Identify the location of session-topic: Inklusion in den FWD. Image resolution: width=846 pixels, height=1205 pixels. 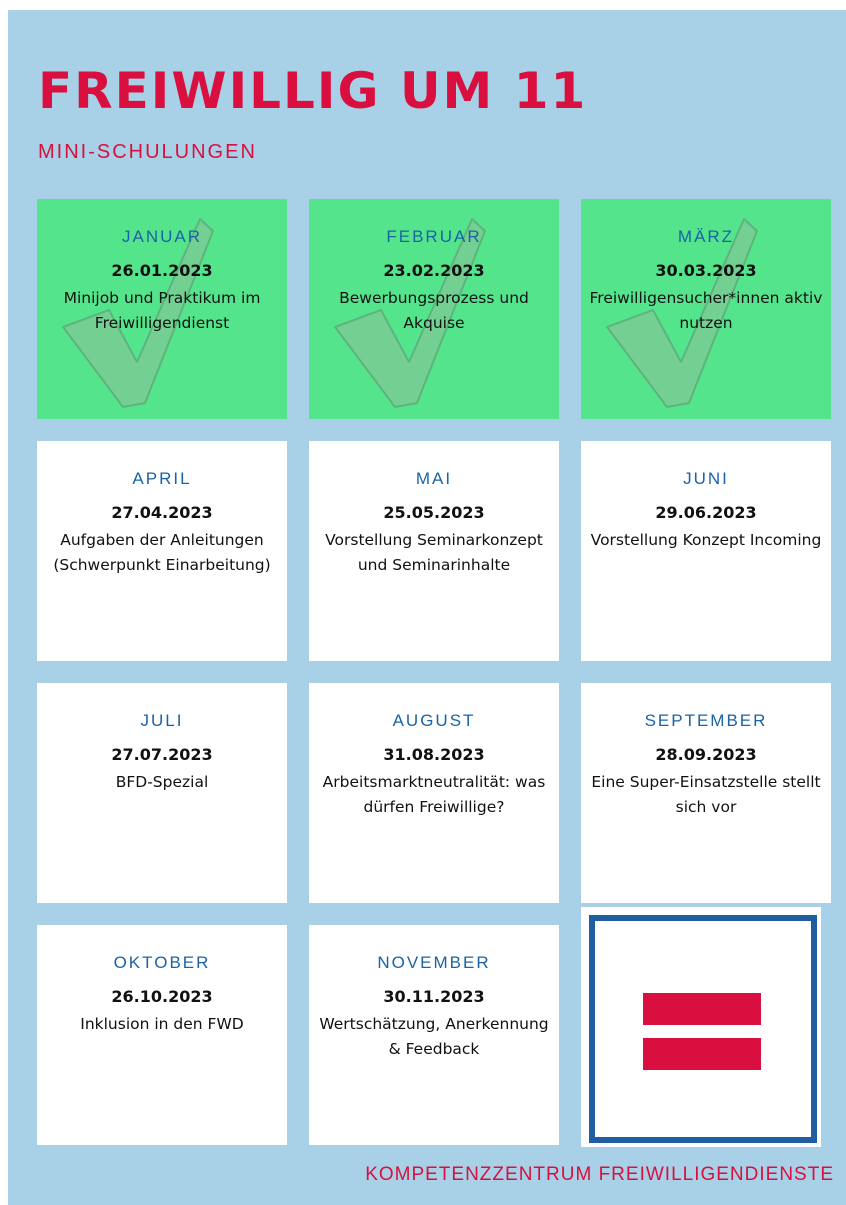
(162, 1024).